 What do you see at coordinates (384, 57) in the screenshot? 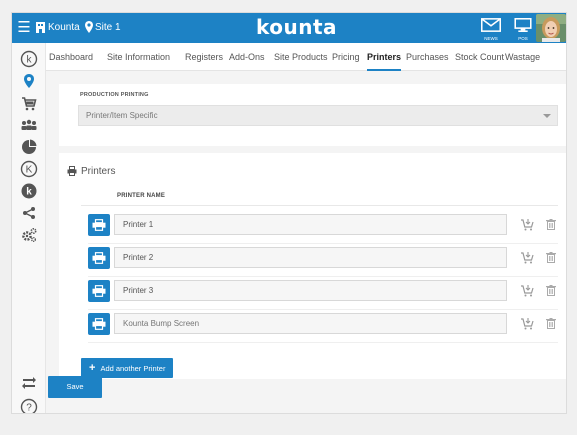
I see `tab-printers: Printers` at bounding box center [384, 57].